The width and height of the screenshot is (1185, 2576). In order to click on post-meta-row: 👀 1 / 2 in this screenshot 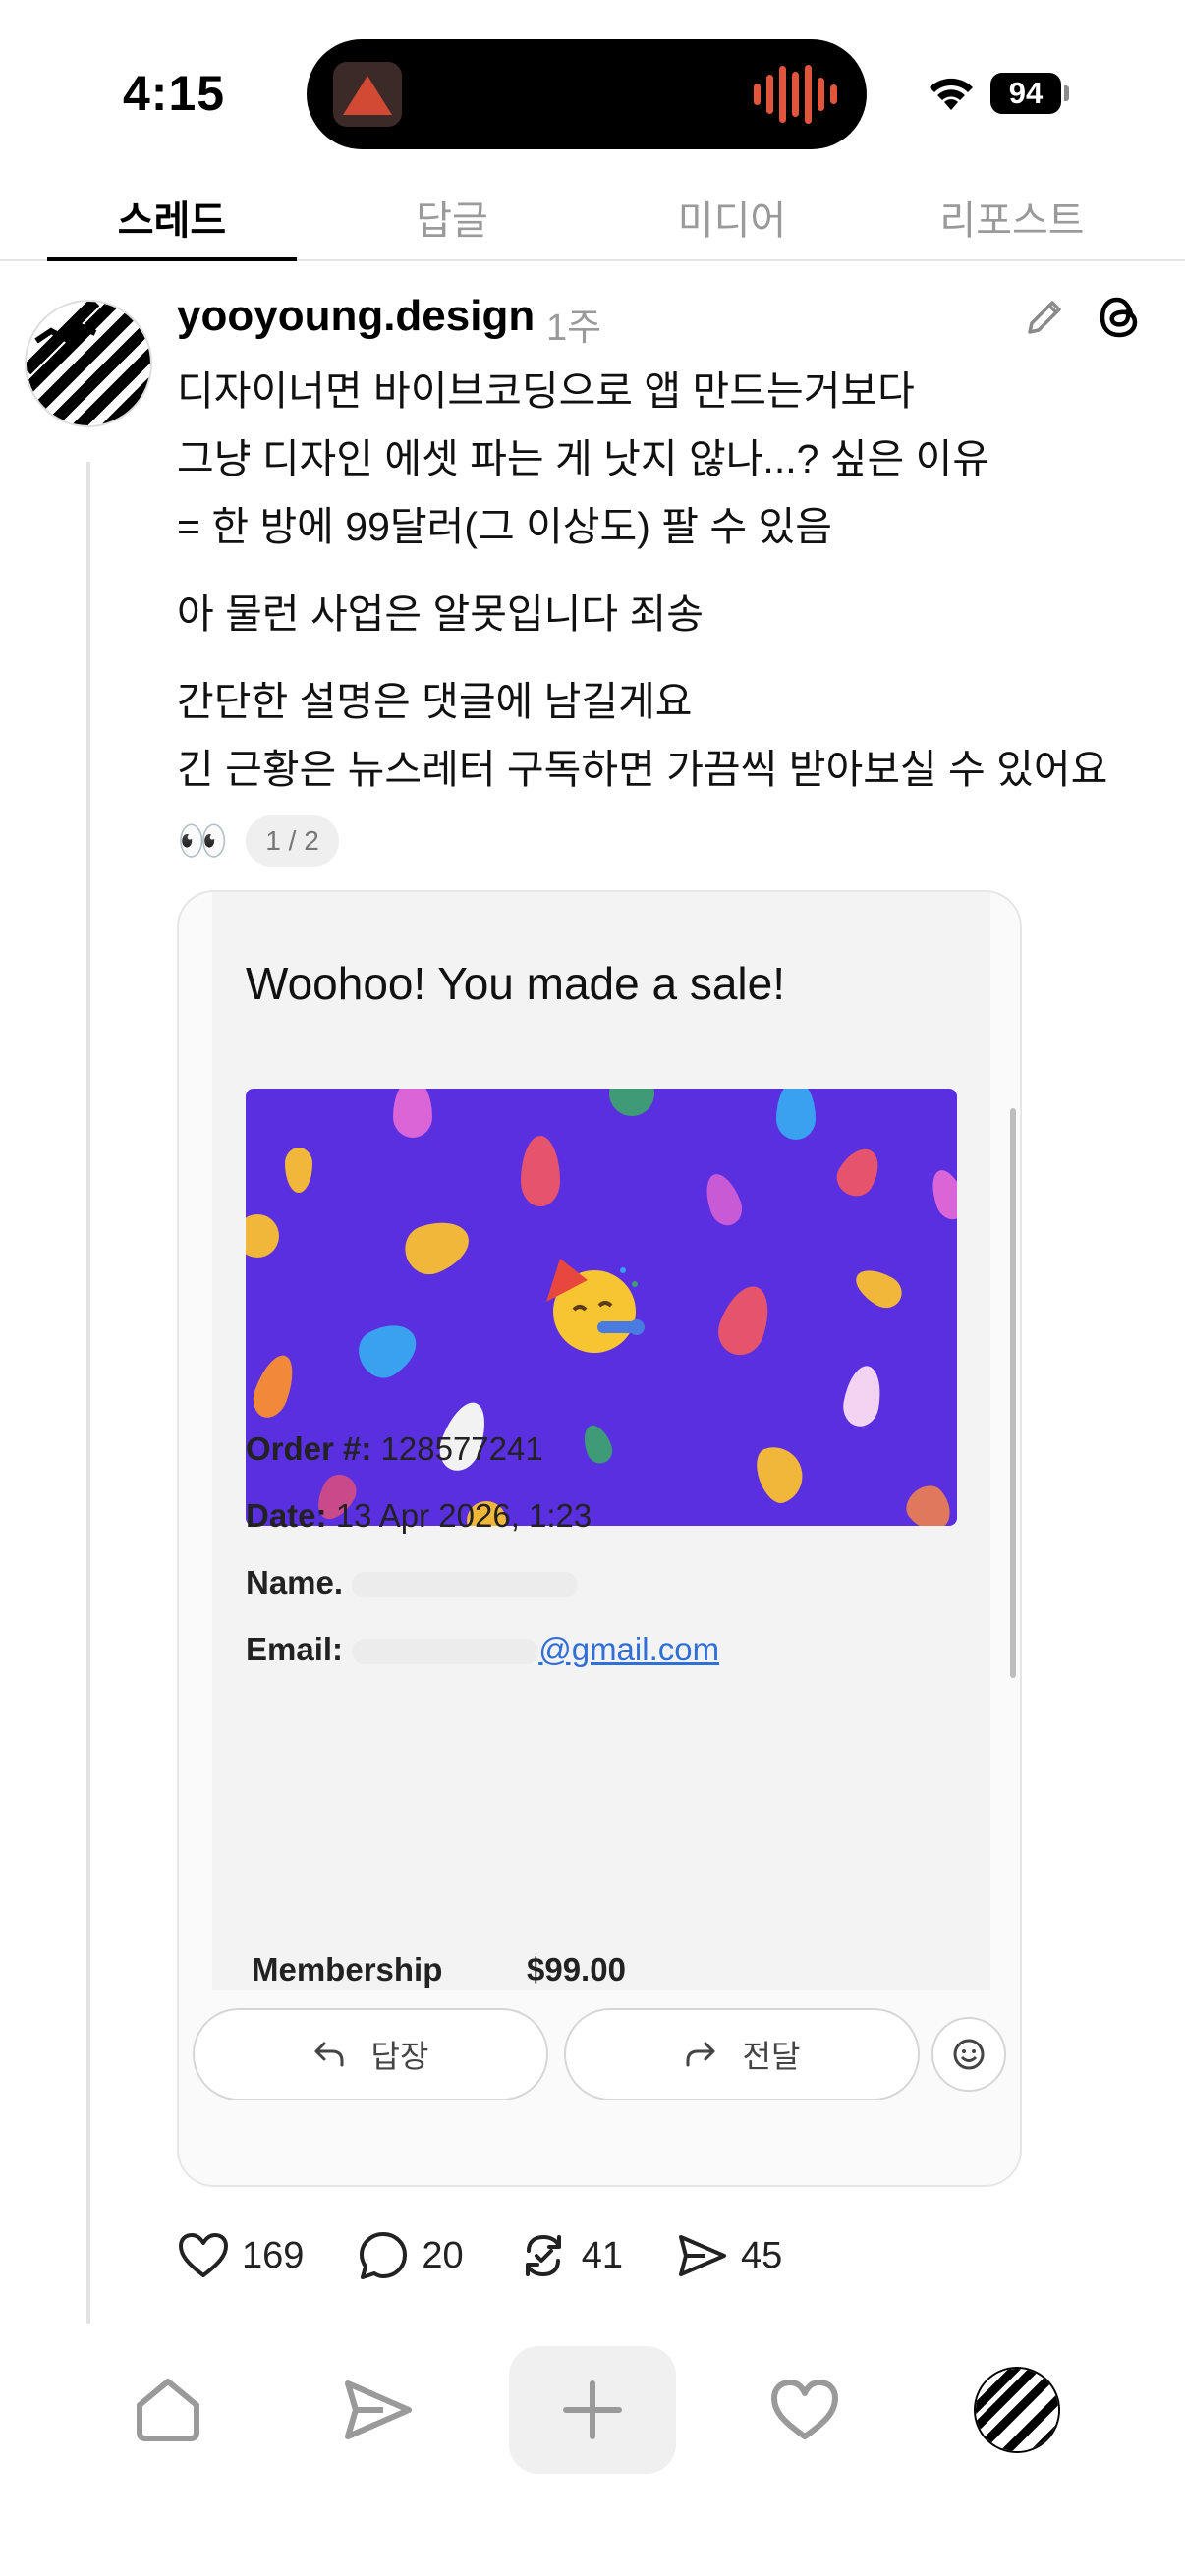, I will do `click(258, 841)`.